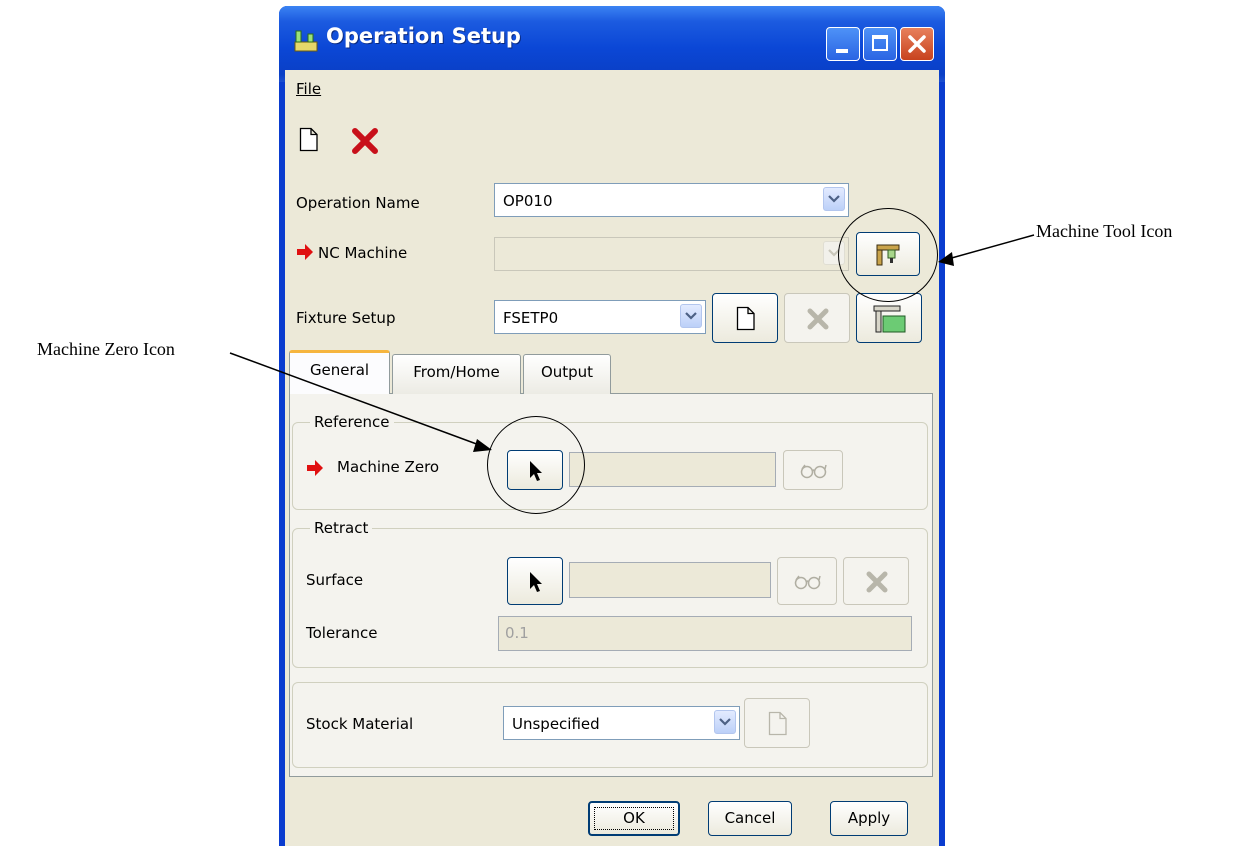  What do you see at coordinates (1104, 231) in the screenshot?
I see `machine-tool-annotation: Machine Tool Icon` at bounding box center [1104, 231].